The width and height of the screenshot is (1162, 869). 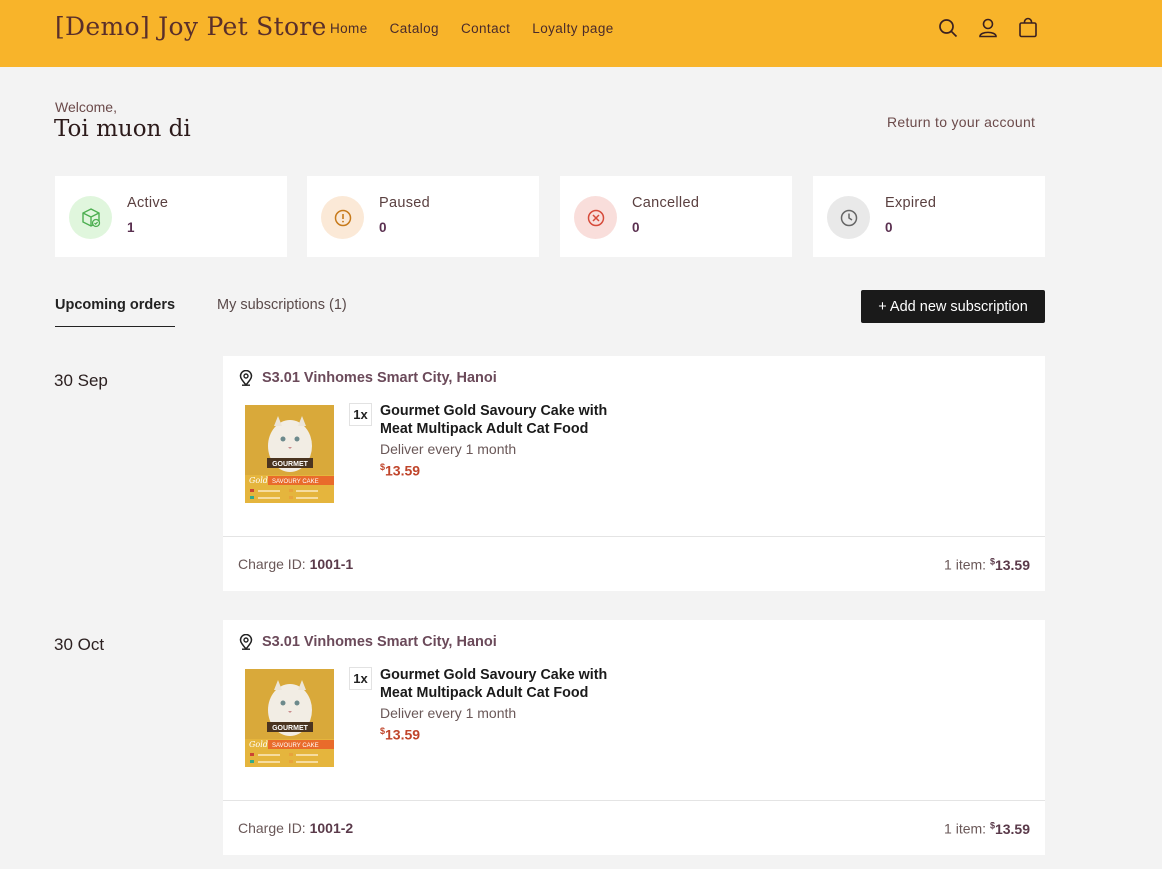 What do you see at coordinates (666, 203) in the screenshot?
I see `stat-label: Cancelled` at bounding box center [666, 203].